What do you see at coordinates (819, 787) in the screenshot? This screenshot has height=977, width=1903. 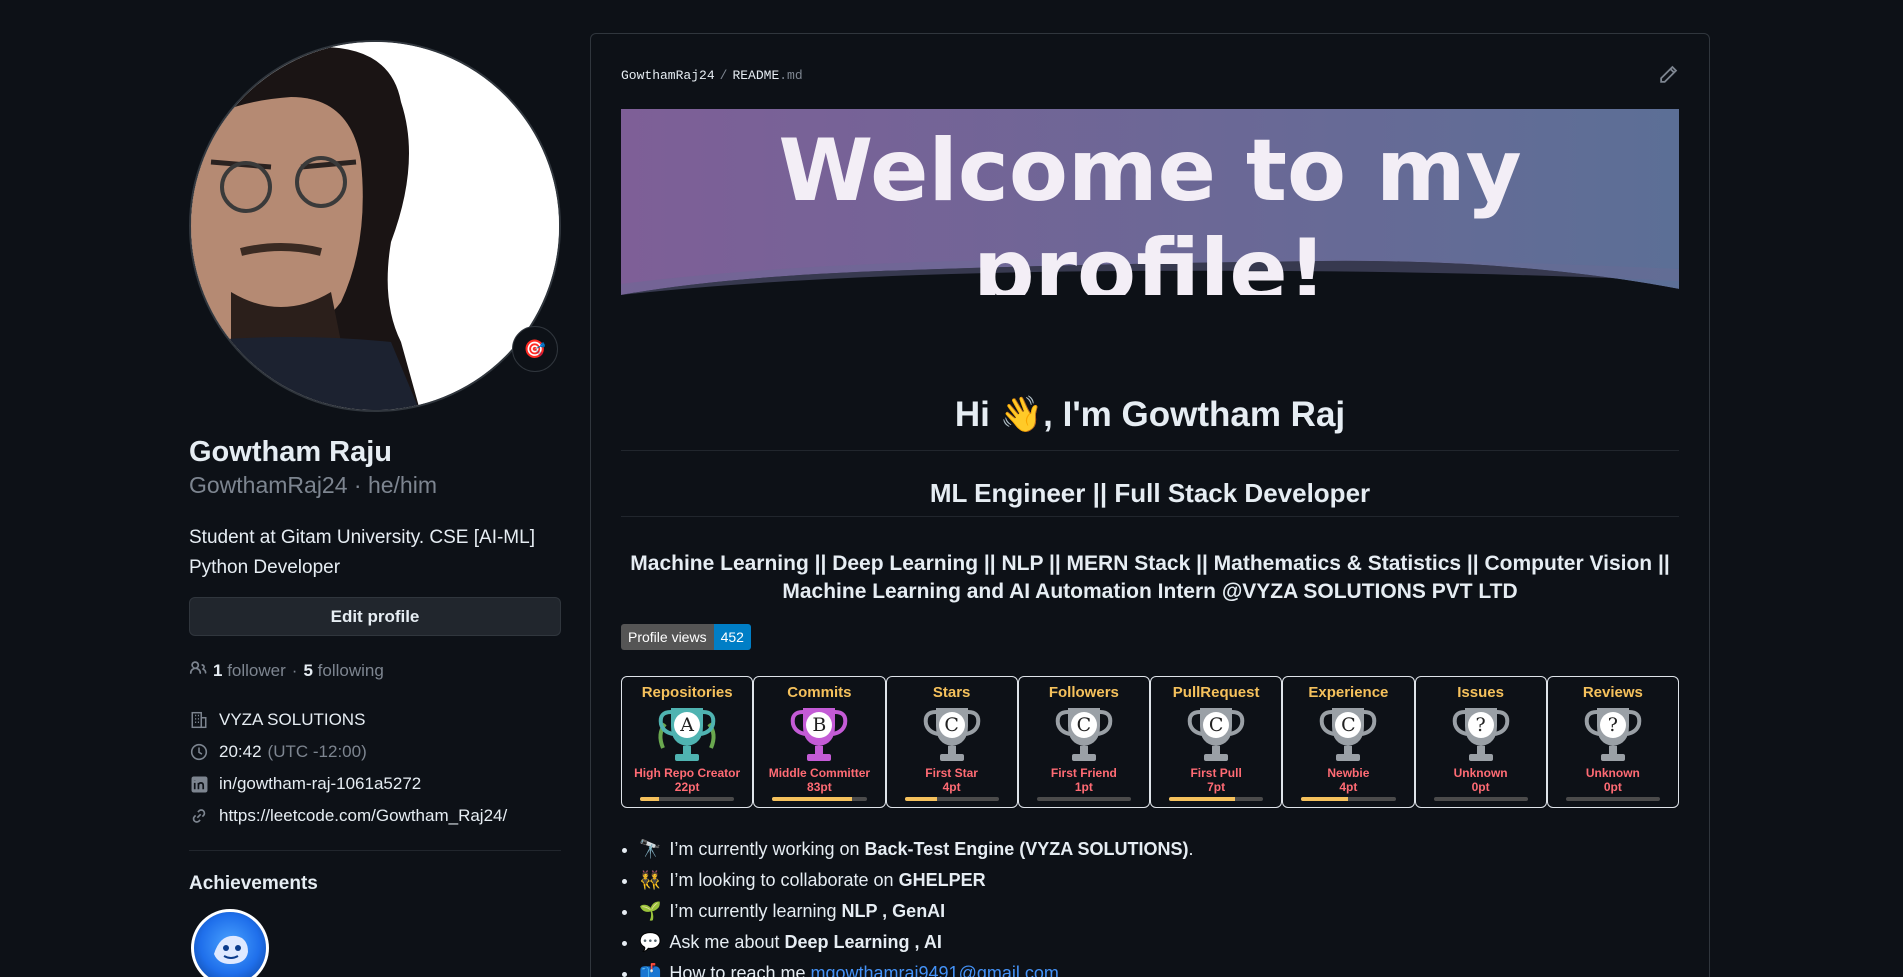 I see `trophy-points: 83pt` at bounding box center [819, 787].